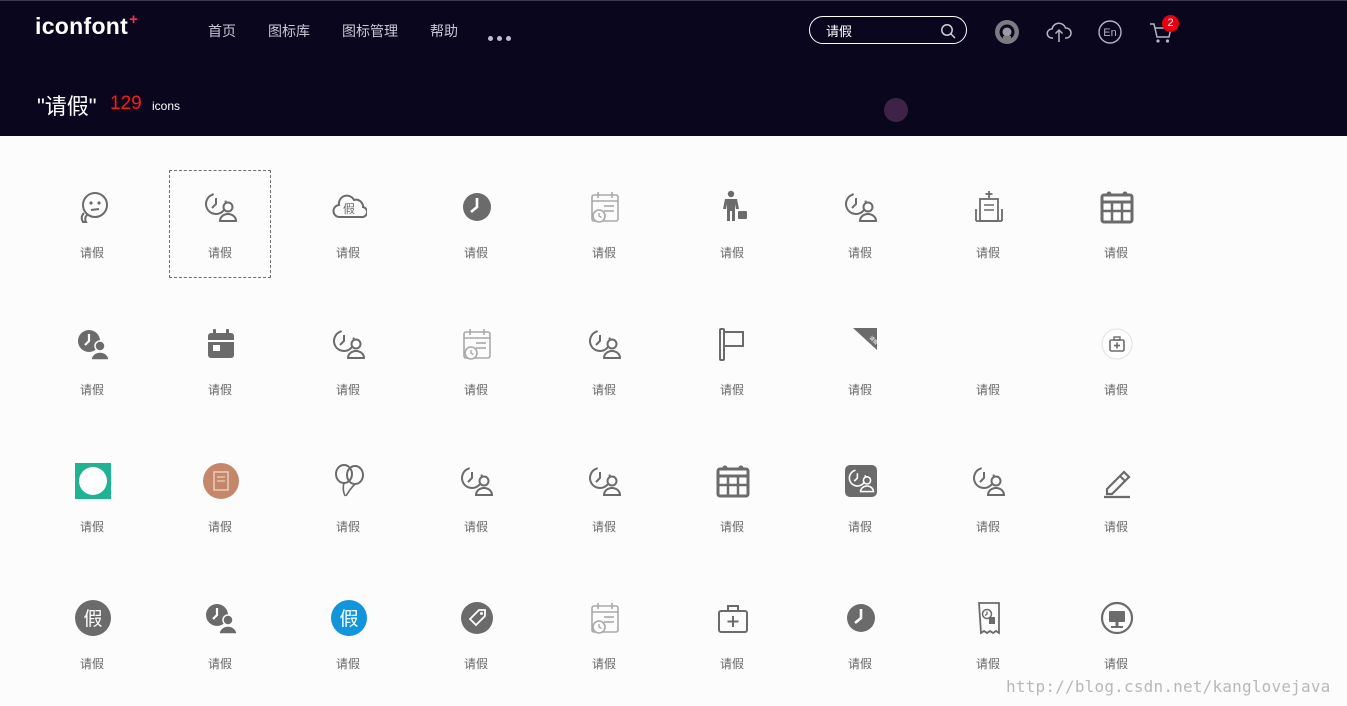 The image size is (1347, 706). What do you see at coordinates (349, 618) in the screenshot?
I see `circle-jia-blue-icon: 假` at bounding box center [349, 618].